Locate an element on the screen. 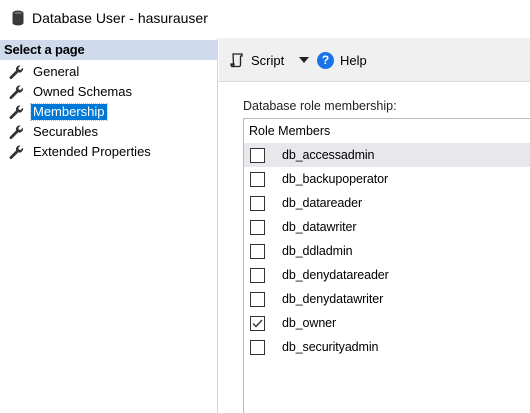 The image size is (530, 413). help-label: Help is located at coordinates (353, 60).